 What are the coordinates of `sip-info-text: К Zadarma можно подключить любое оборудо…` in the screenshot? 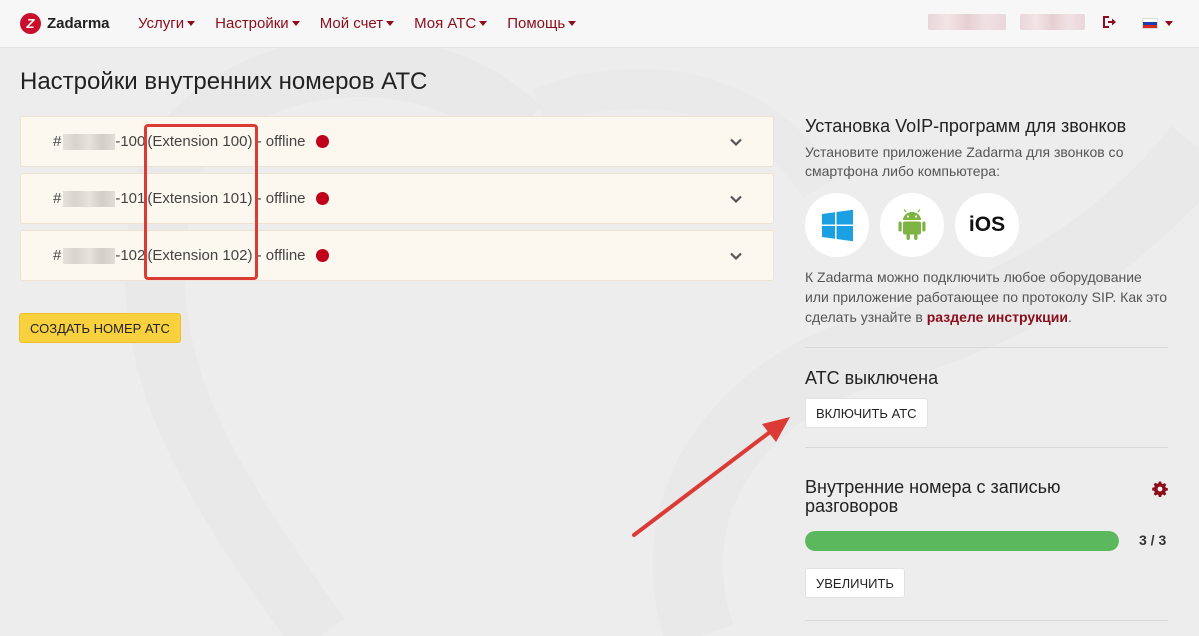 It's located at (986, 297).